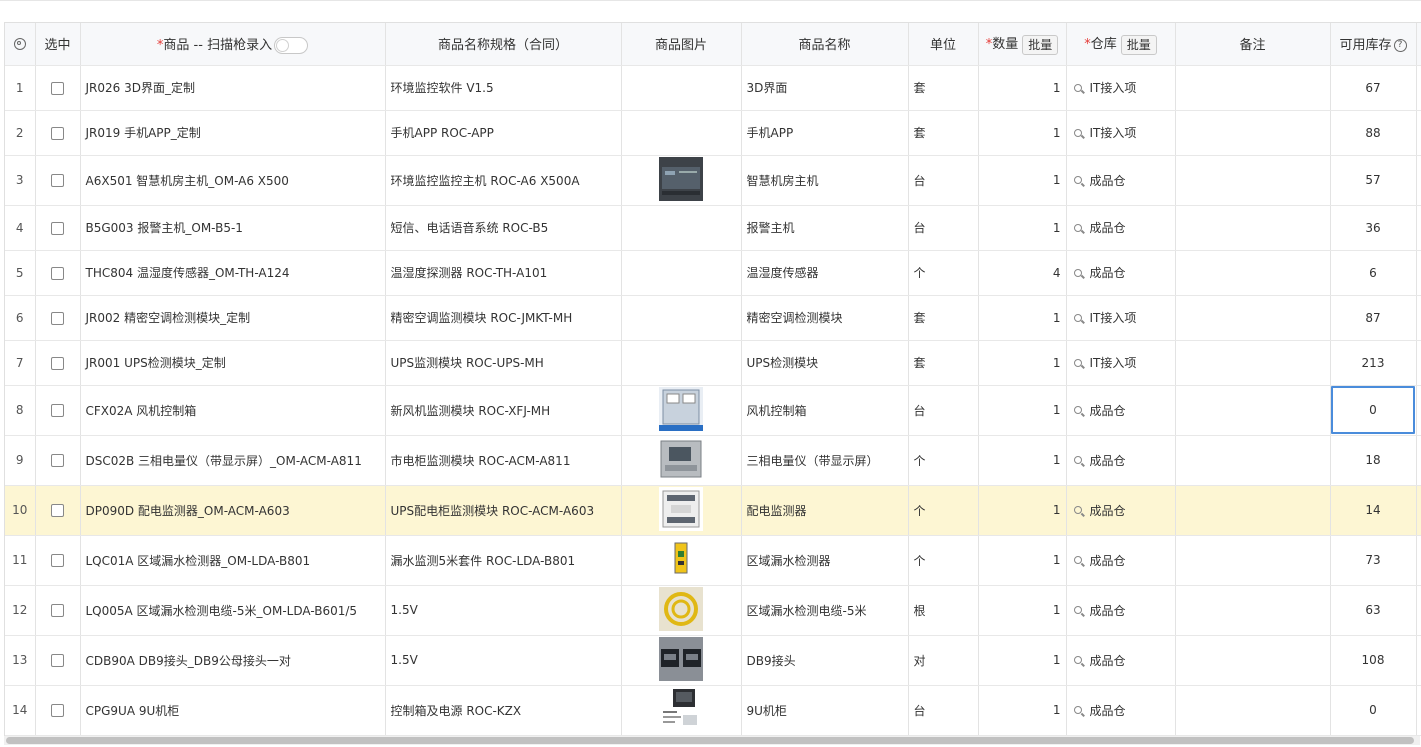 The image size is (1421, 747). Describe the element at coordinates (1373, 610) in the screenshot. I see `stock-cell: 63` at that location.